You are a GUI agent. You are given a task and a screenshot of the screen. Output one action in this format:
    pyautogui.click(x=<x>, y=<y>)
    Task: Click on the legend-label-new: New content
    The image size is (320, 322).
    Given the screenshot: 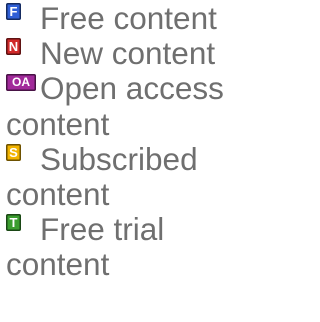 What is the action you would take?
    pyautogui.click(x=128, y=53)
    